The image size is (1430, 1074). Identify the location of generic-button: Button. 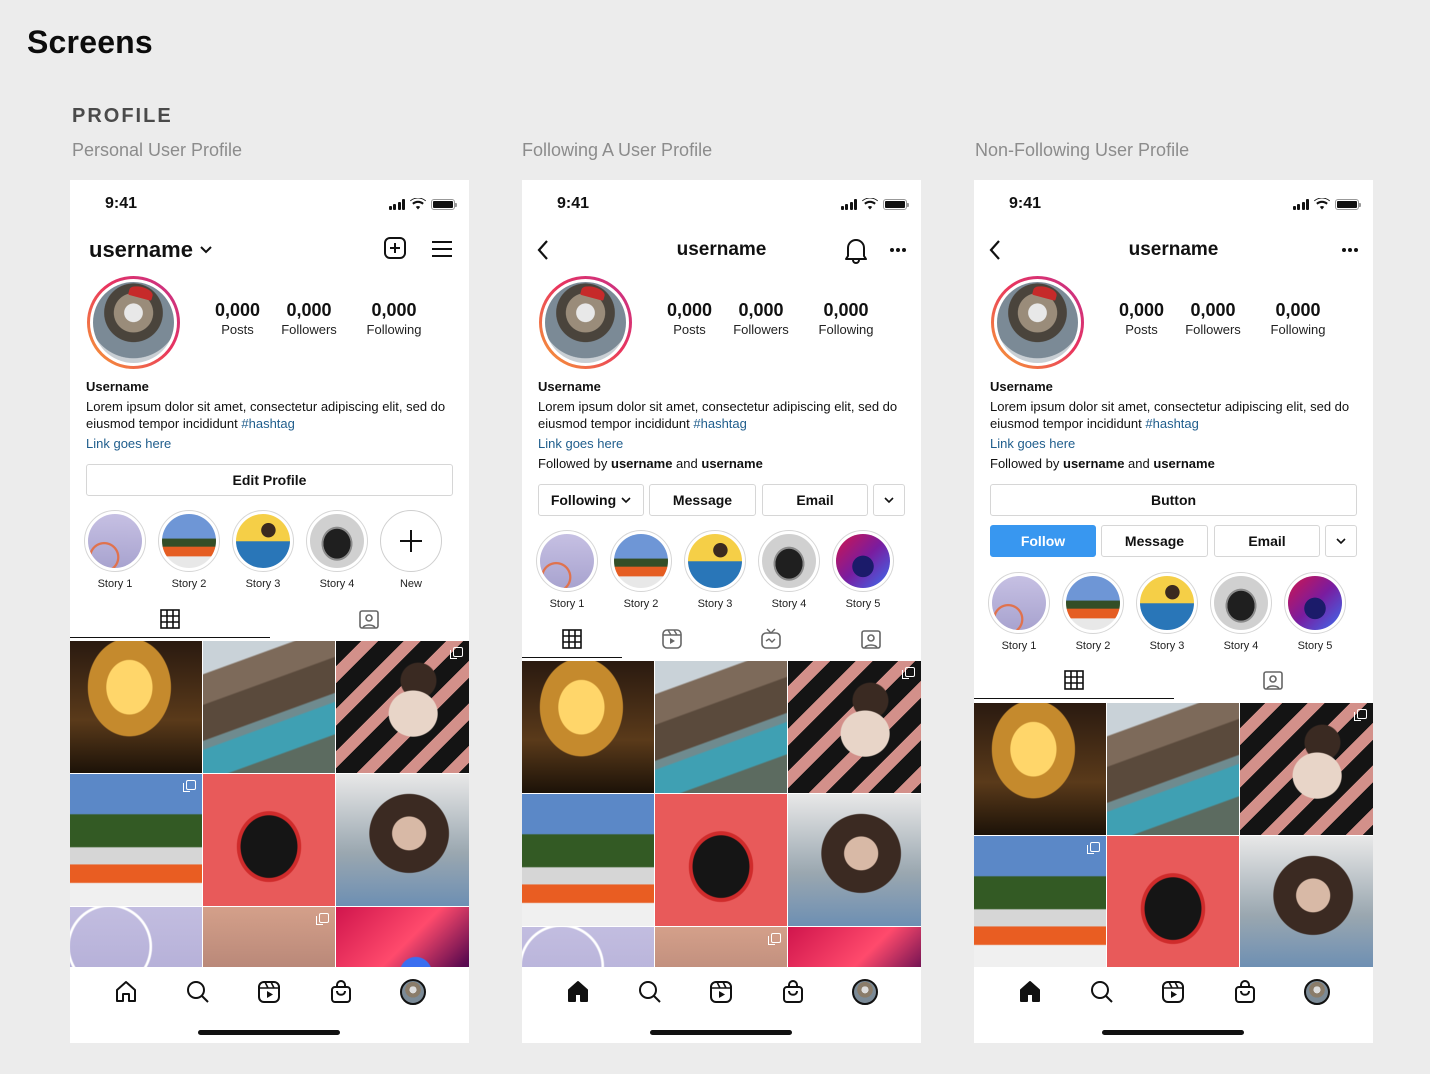
(1173, 500).